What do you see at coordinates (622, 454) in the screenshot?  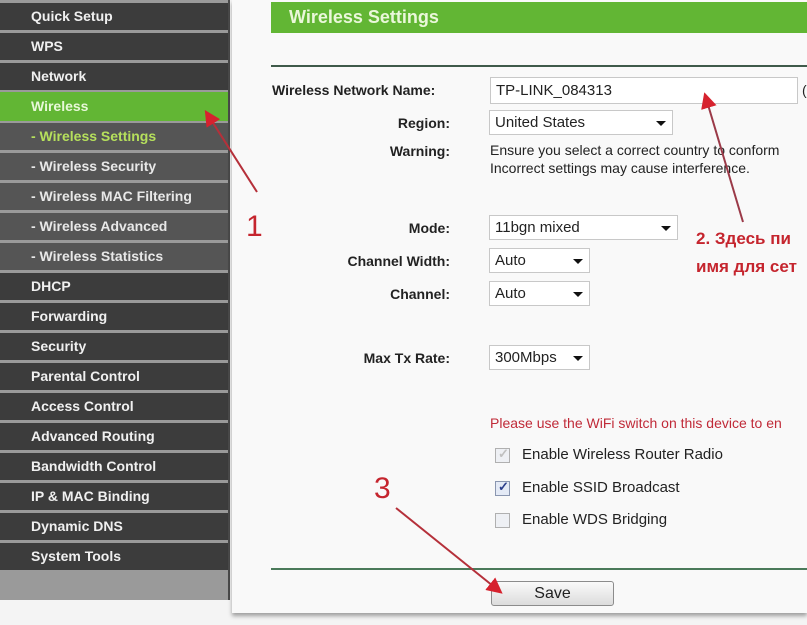 I see `enable-radio-label: Enable Wireless Router Radio` at bounding box center [622, 454].